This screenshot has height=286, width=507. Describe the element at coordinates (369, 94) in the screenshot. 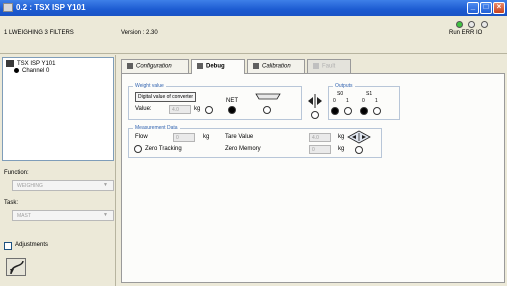

I see `s1-label: S1` at that location.